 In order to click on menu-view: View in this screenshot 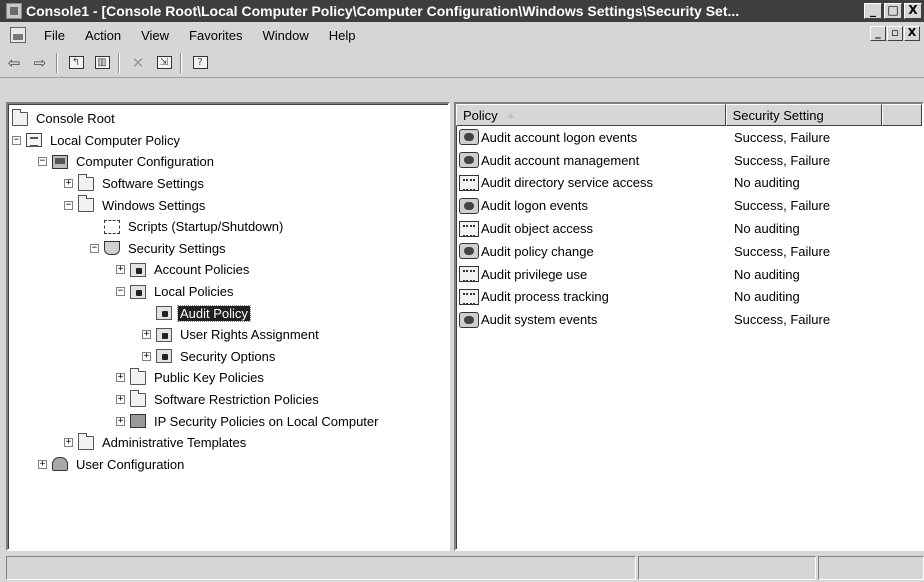, I will do `click(155, 35)`.